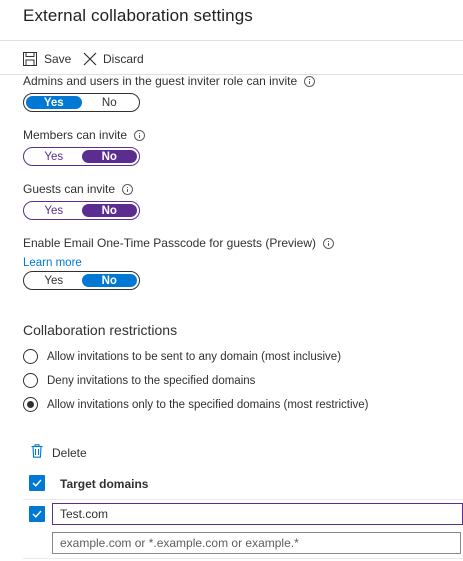  I want to click on header-divider, so click(243, 499).